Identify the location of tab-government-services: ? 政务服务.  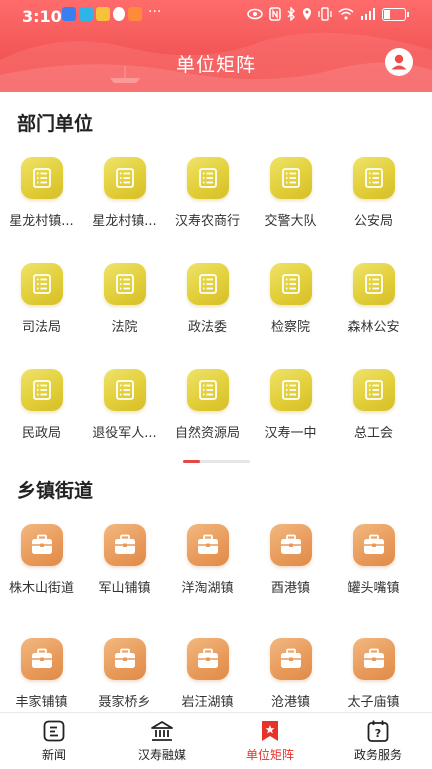
(378, 741).